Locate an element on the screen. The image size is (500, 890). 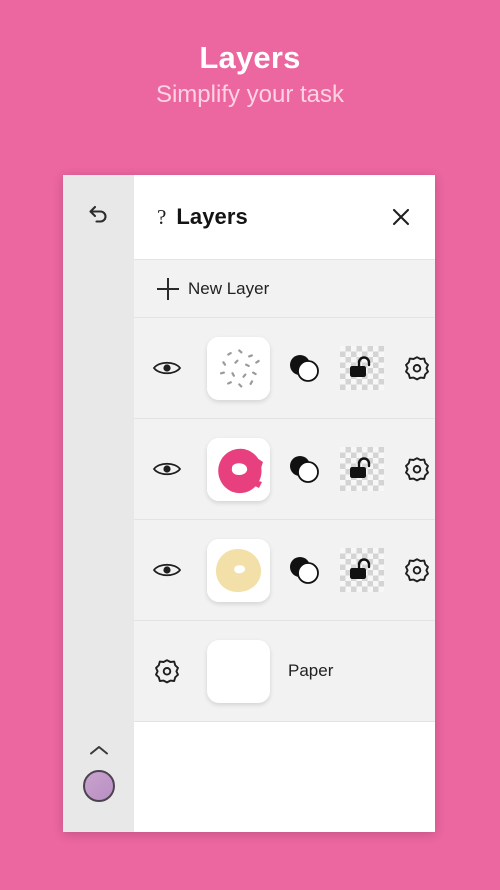
cream-donut-thumbnail is located at coordinates (238, 570).